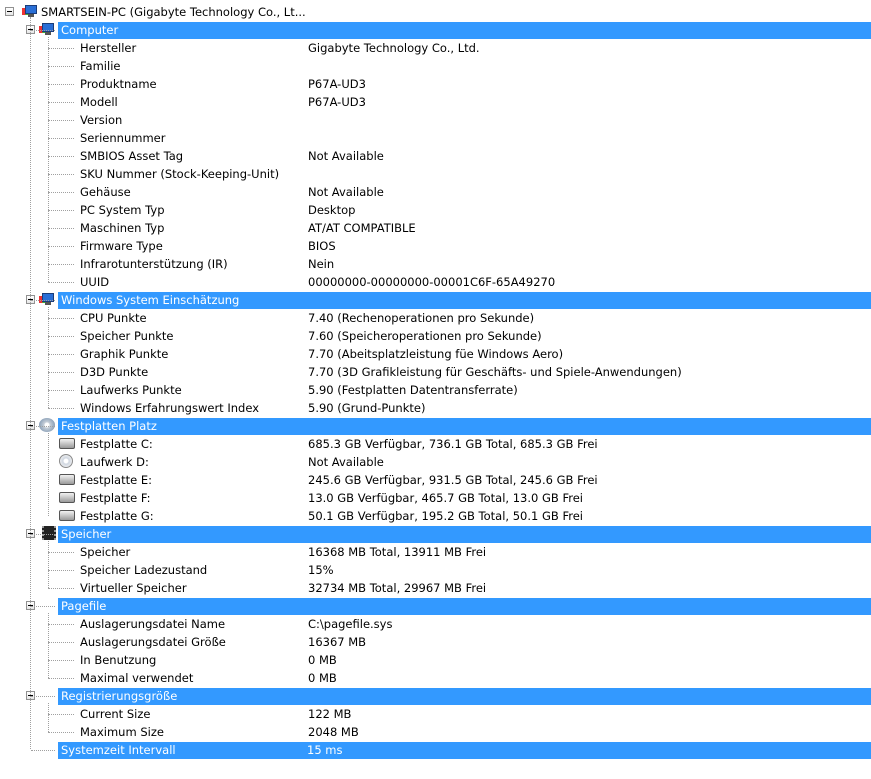 The width and height of the screenshot is (871, 779). I want to click on item-label: SMBIOS Asset Tag, so click(132, 156).